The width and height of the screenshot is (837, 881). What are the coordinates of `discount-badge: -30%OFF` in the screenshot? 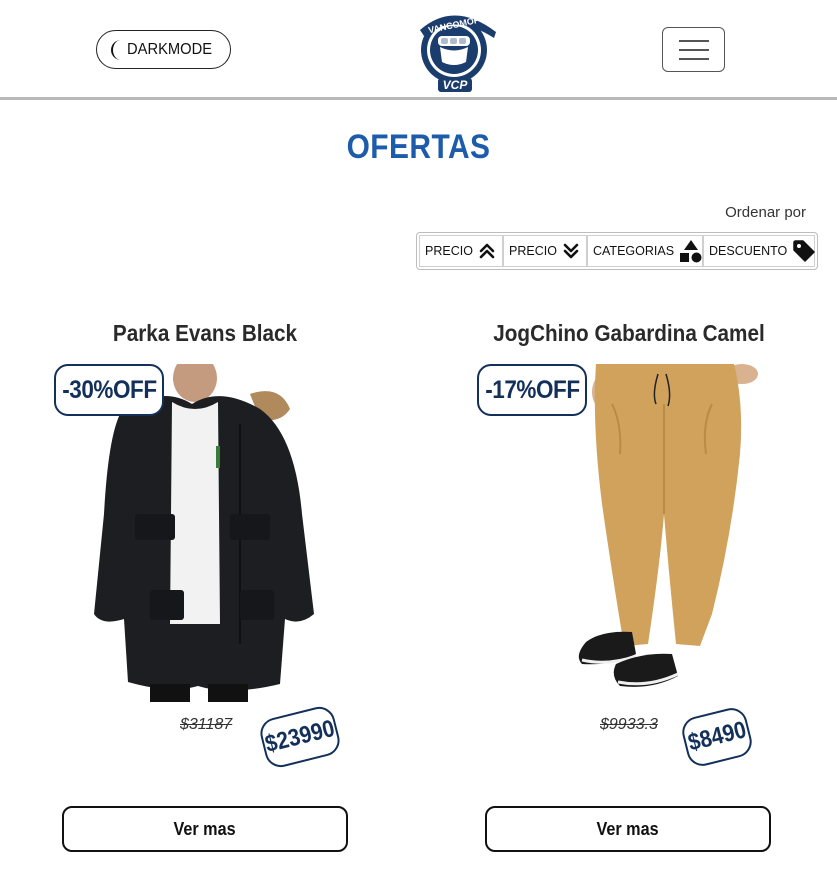 It's located at (109, 390).